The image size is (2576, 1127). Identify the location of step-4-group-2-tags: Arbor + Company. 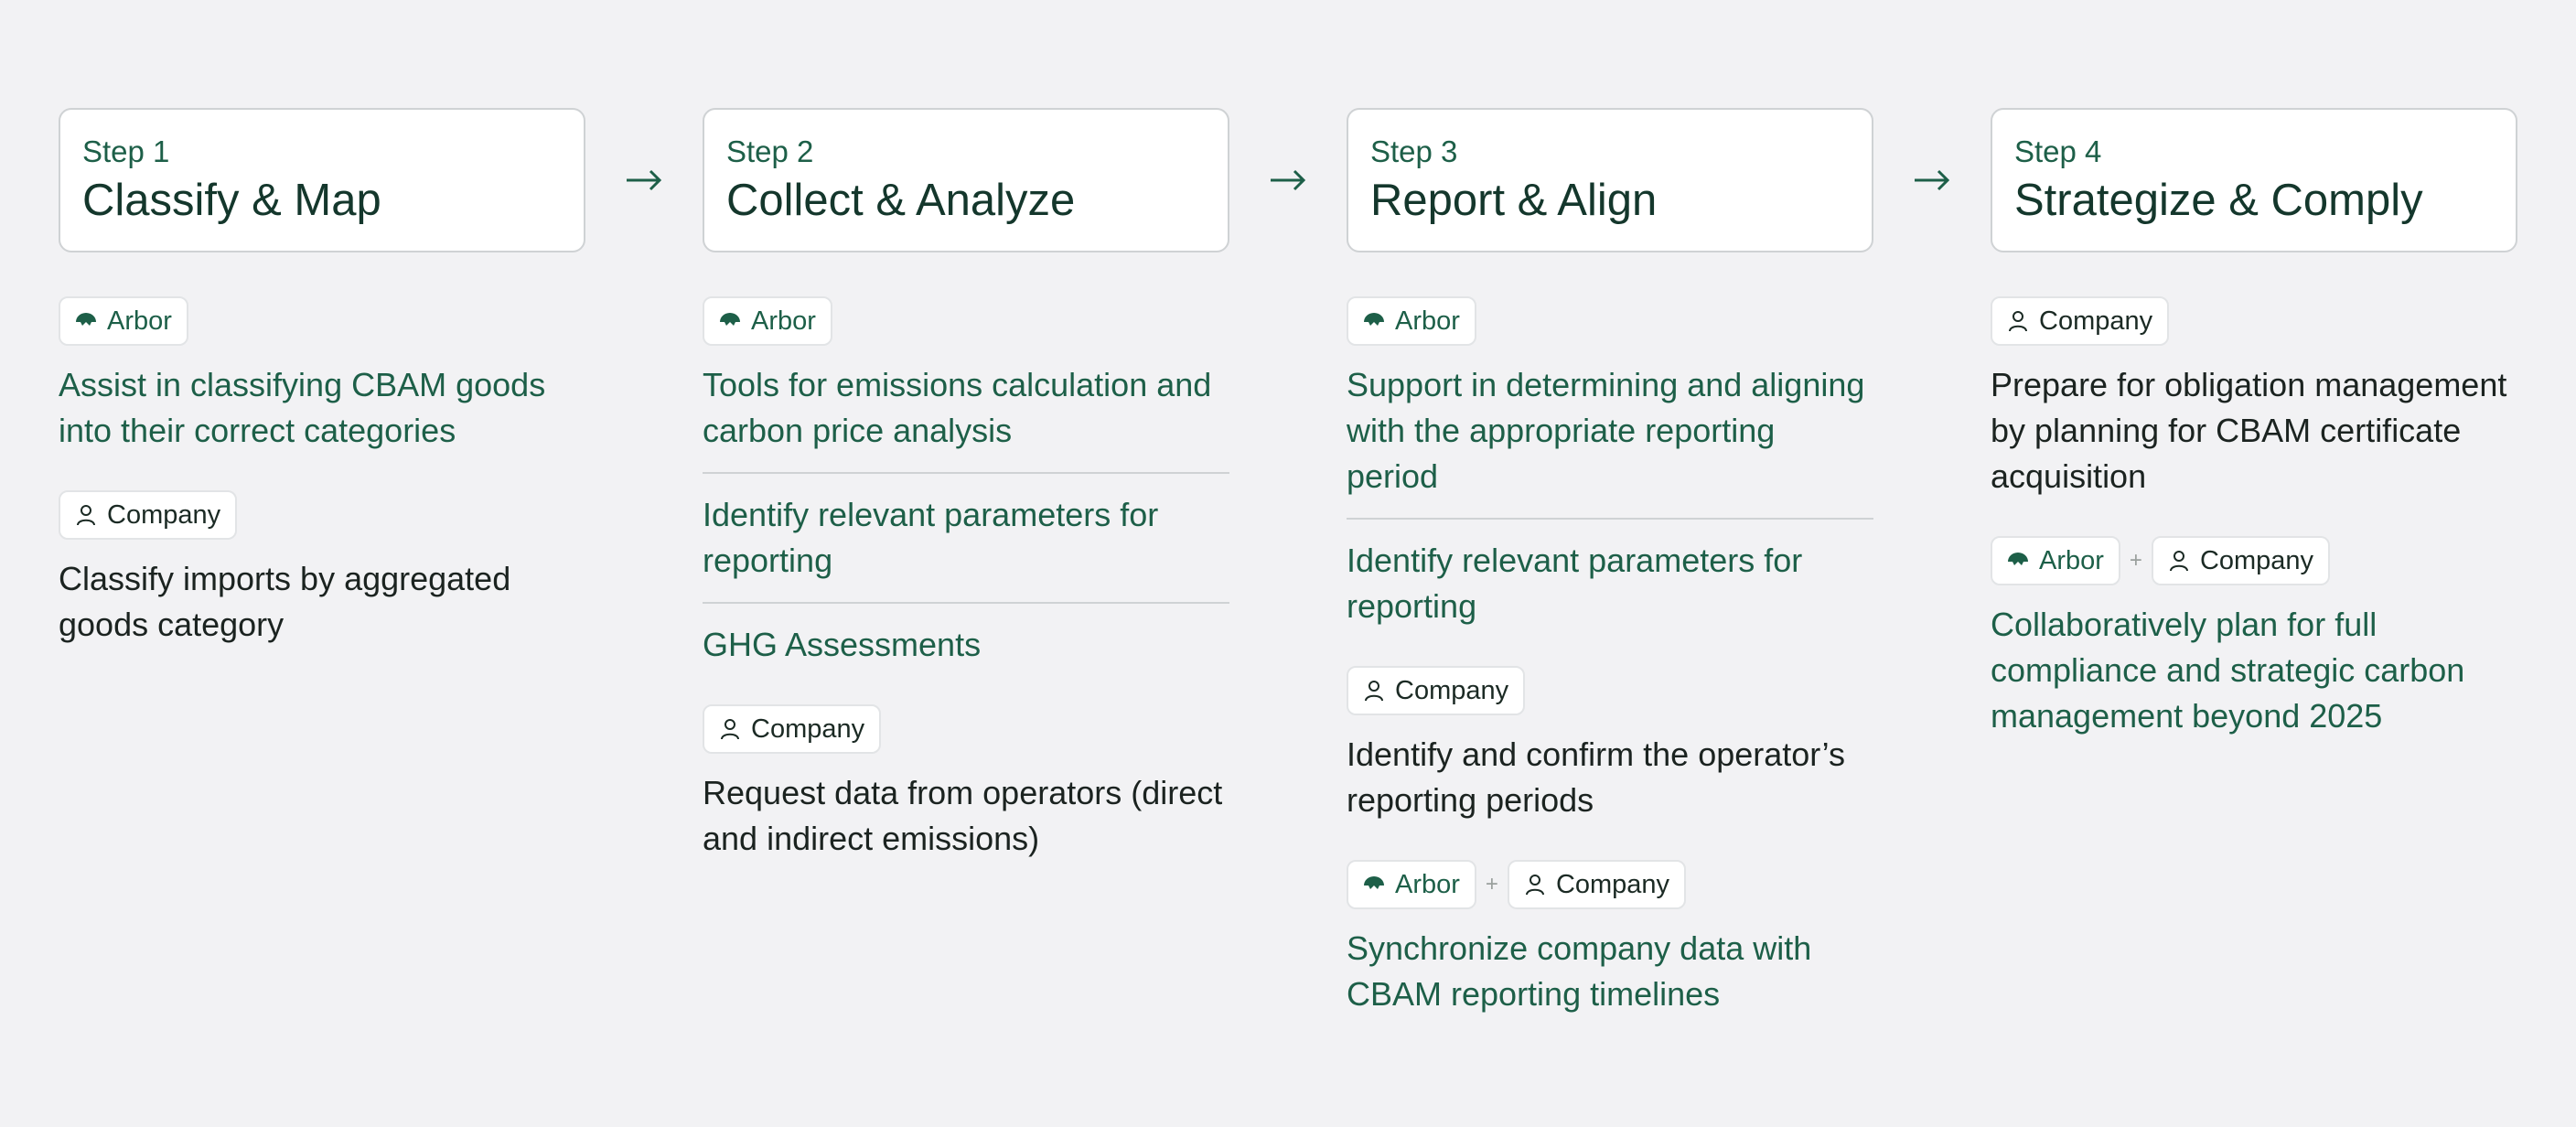
(2254, 560).